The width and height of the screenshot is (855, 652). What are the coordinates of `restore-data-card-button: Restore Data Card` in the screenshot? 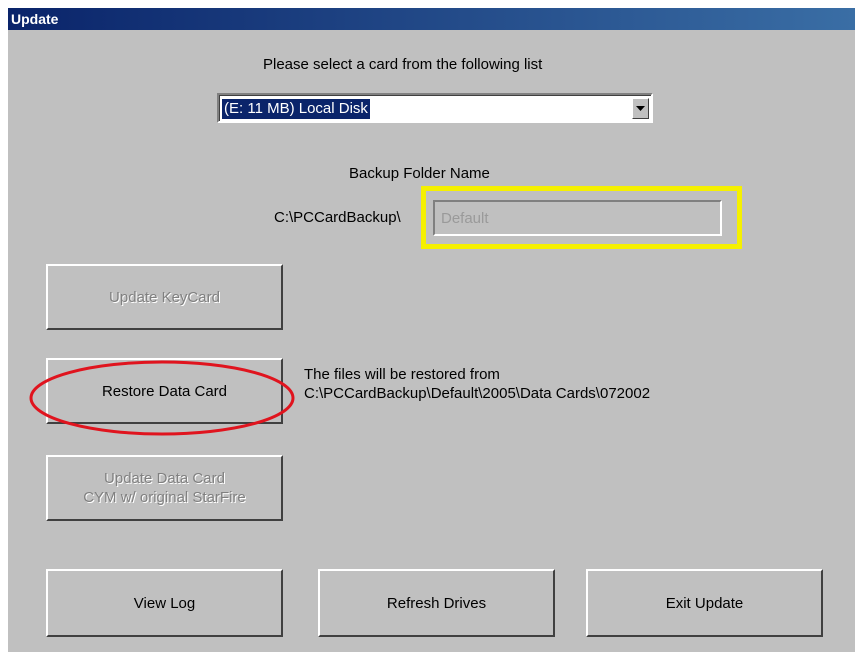 It's located at (164, 391).